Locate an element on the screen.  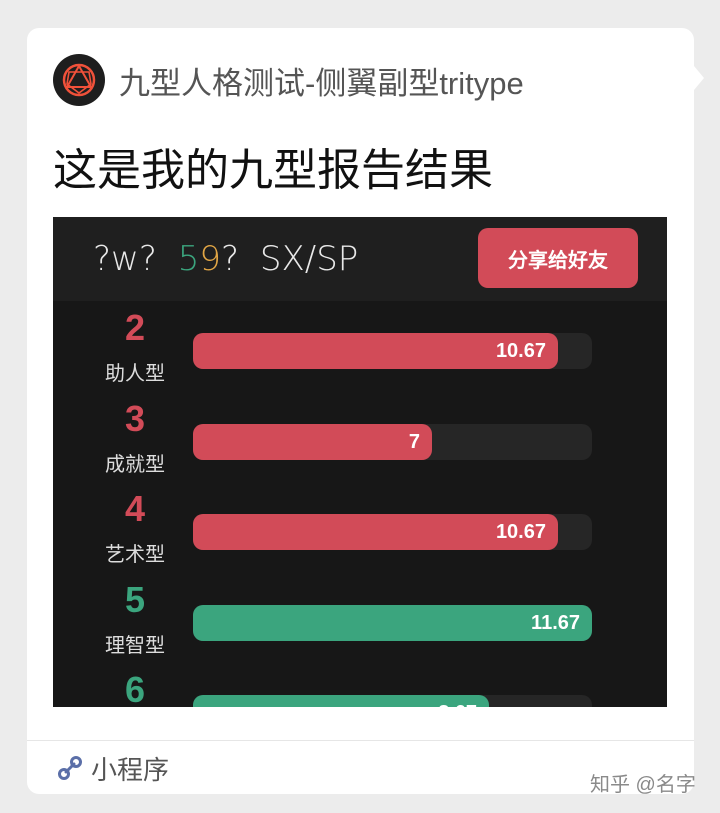
watermark: 知乎 @名字 is located at coordinates (643, 785).